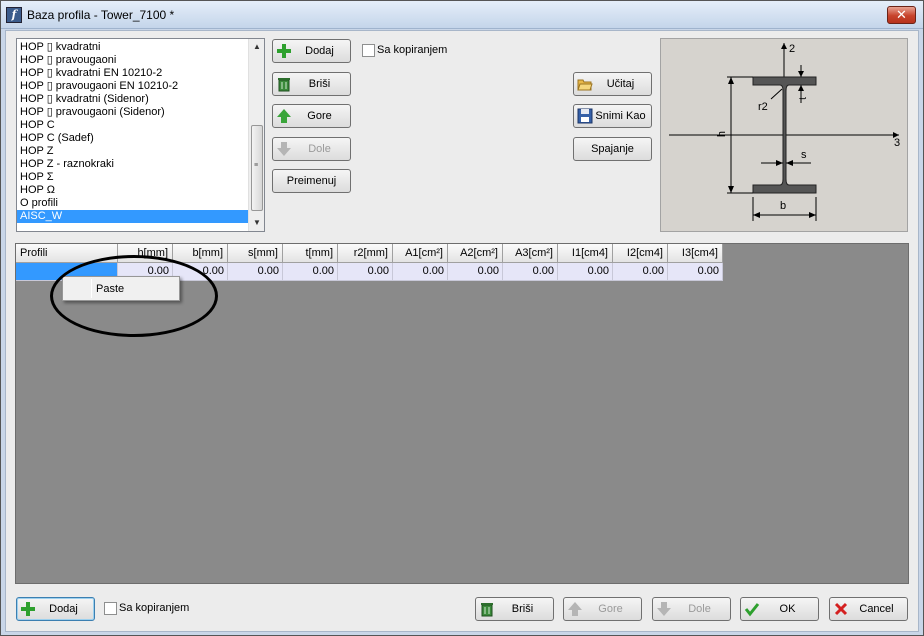 The width and height of the screenshot is (924, 636). Describe the element at coordinates (620, 116) in the screenshot. I see `save-as-button-label: Snimi Kao` at that location.